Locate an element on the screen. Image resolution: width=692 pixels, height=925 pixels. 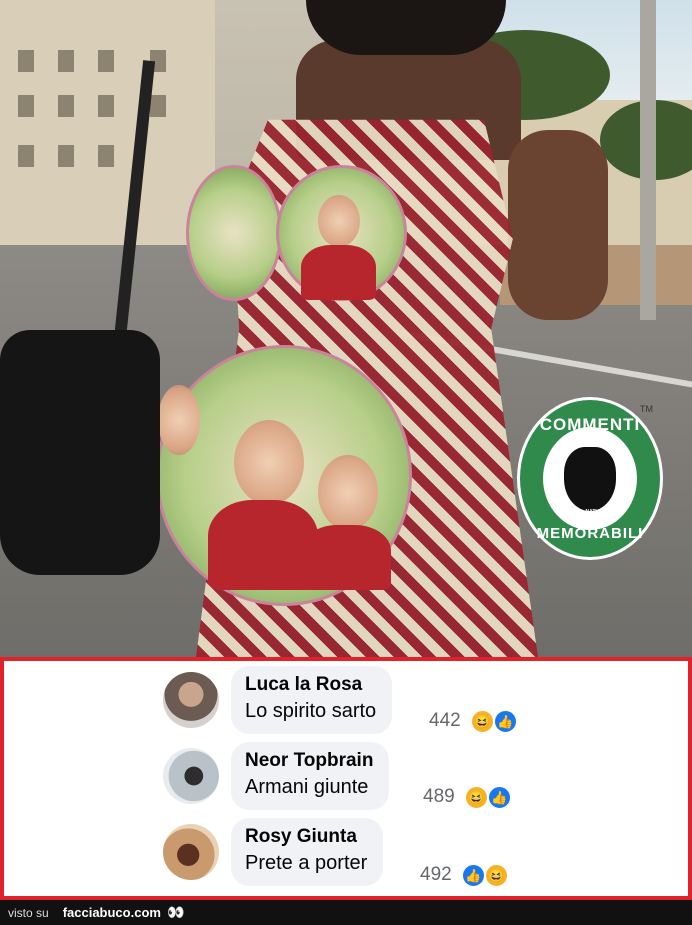
comment-bubble: Rosy Giunta Prete a porter is located at coordinates (307, 852).